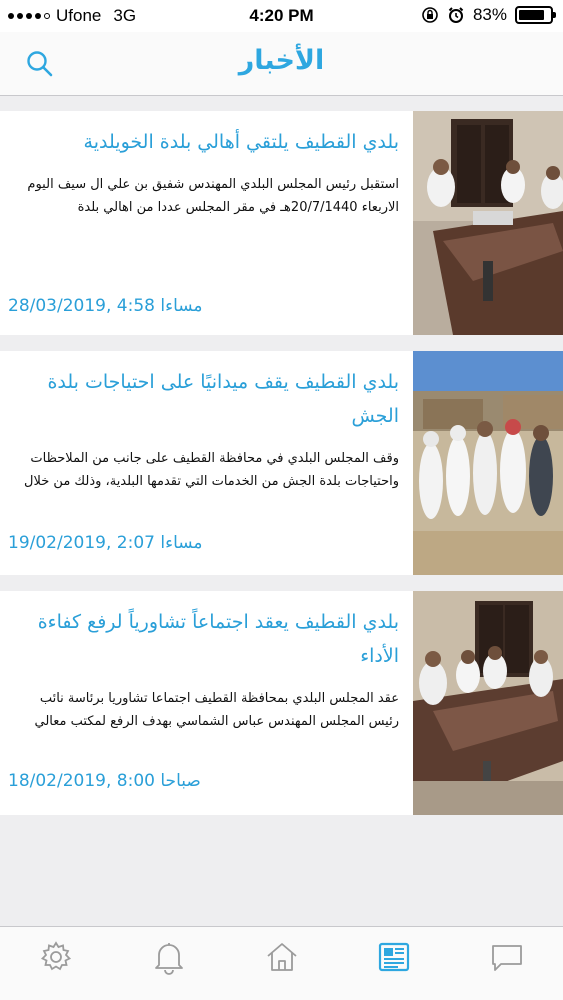 The image size is (563, 1000). I want to click on tab-bar, so click(281, 963).